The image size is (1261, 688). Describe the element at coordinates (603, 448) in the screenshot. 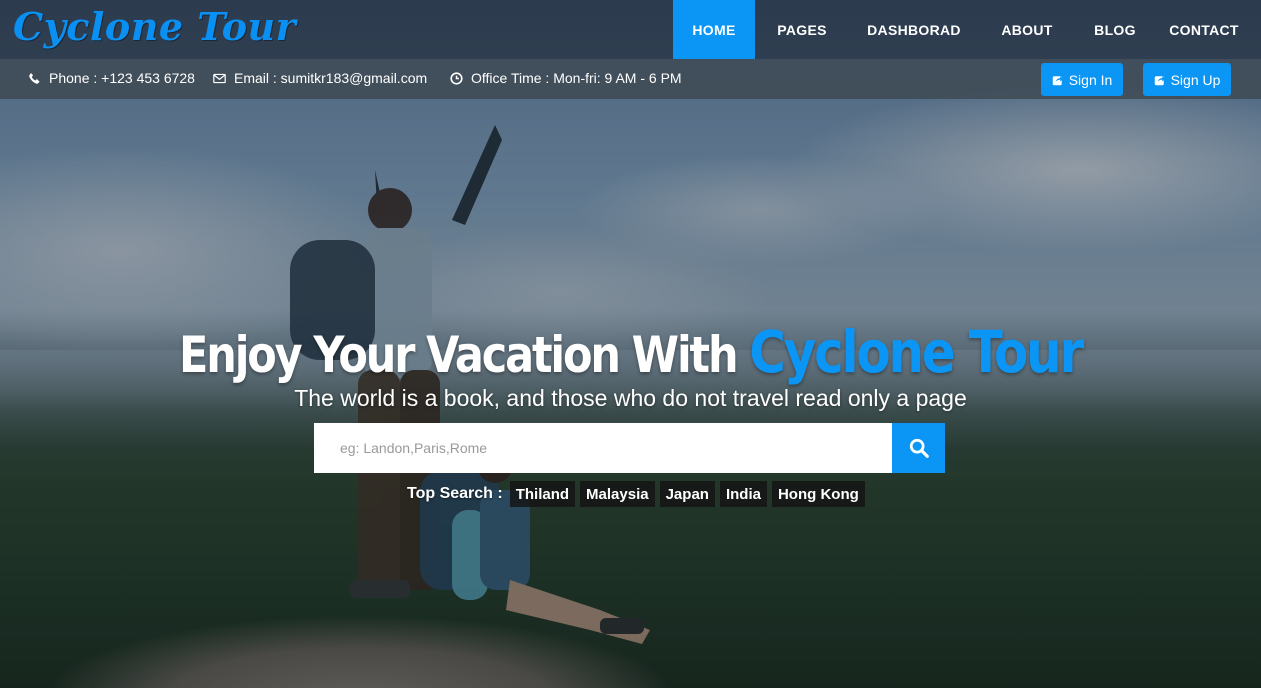

I see `destination-search-input` at that location.